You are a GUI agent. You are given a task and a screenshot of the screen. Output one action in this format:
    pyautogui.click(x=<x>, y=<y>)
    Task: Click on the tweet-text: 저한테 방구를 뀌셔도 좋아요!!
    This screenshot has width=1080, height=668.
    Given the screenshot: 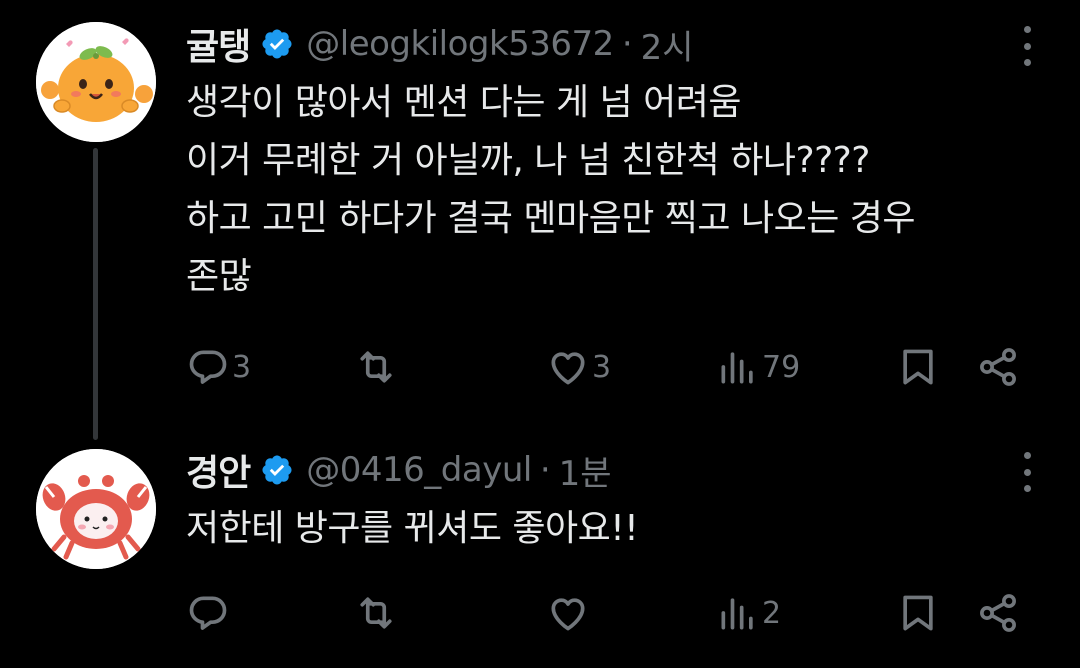 What is the action you would take?
    pyautogui.click(x=616, y=529)
    